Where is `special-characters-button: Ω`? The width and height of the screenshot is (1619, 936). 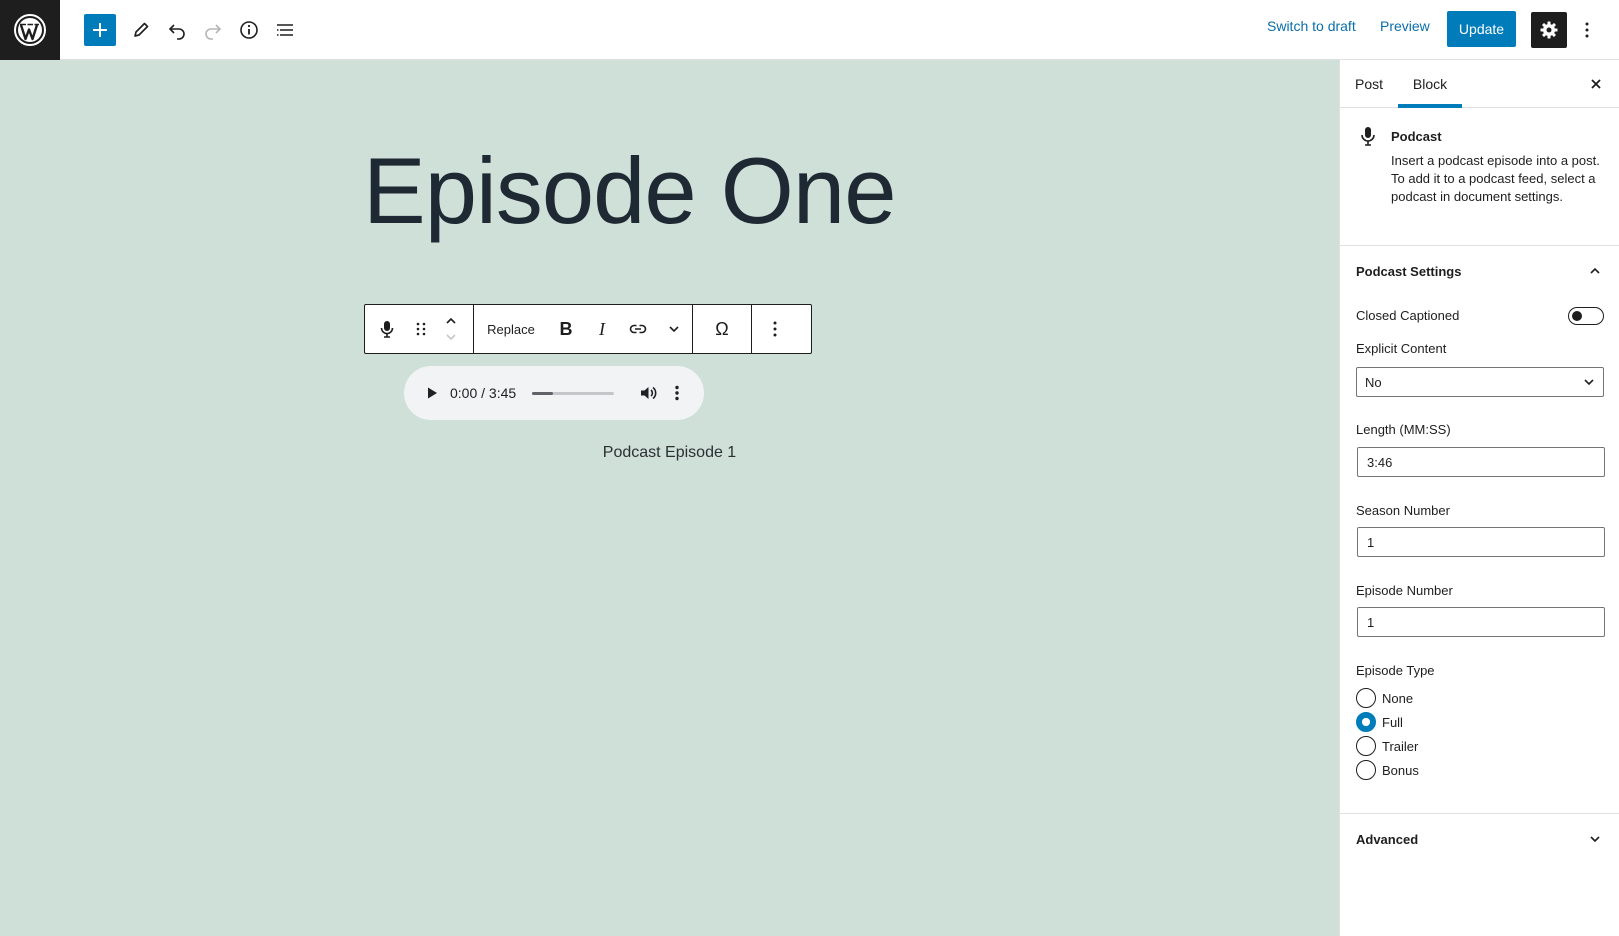 special-characters-button: Ω is located at coordinates (722, 329).